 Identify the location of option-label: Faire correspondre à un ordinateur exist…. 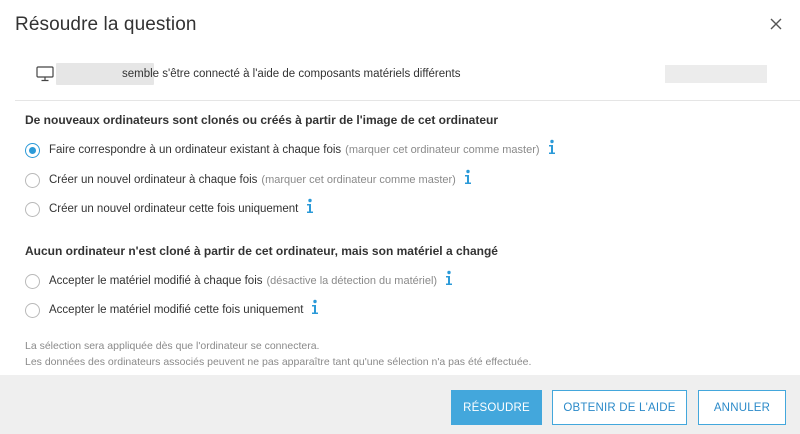
(195, 150).